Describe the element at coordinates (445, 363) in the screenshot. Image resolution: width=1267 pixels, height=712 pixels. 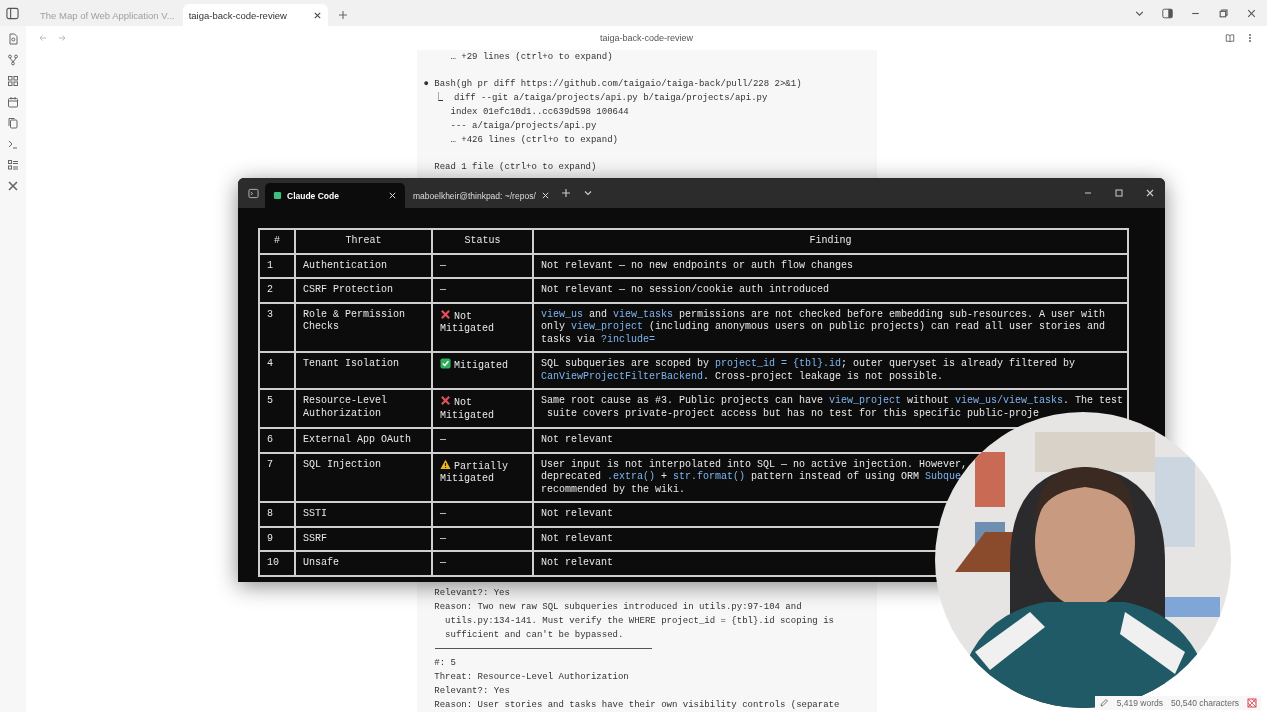
I see `check-icon` at that location.